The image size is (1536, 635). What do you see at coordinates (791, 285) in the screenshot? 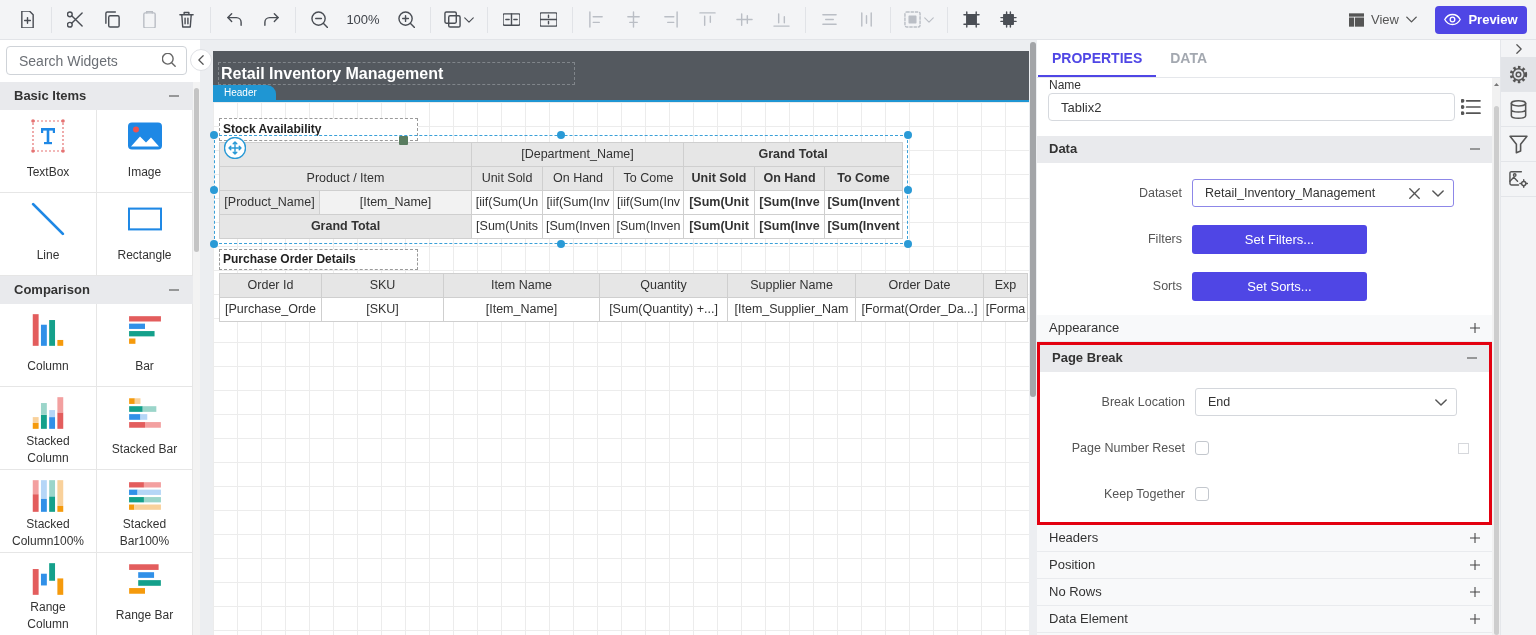
I see `table-cell: Supplier Name` at bounding box center [791, 285].